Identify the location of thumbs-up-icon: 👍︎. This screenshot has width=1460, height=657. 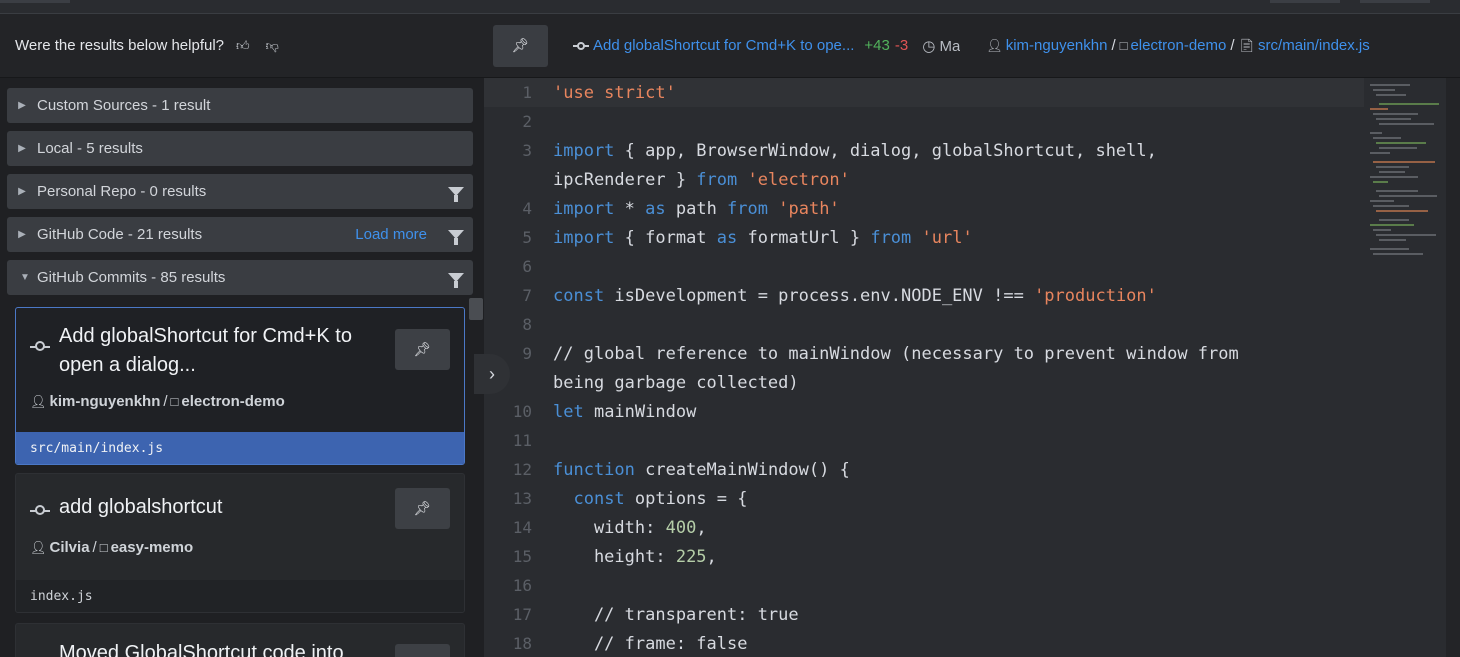
(243, 46).